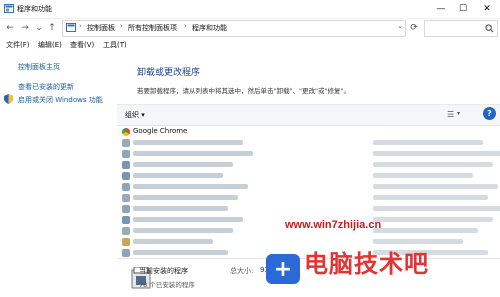 This screenshot has height=297, width=500. I want to click on back-button: ←, so click(10, 28).